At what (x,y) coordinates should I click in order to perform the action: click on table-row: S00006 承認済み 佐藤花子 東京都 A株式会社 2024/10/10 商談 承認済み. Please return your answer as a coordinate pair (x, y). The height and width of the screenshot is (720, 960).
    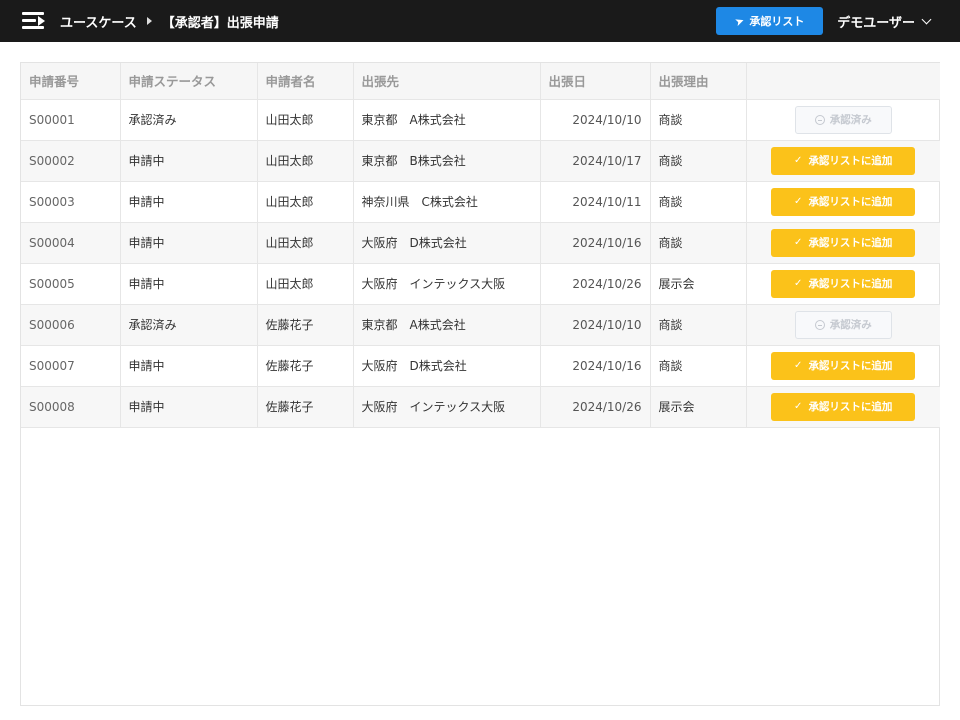
    Looking at the image, I should click on (480, 325).